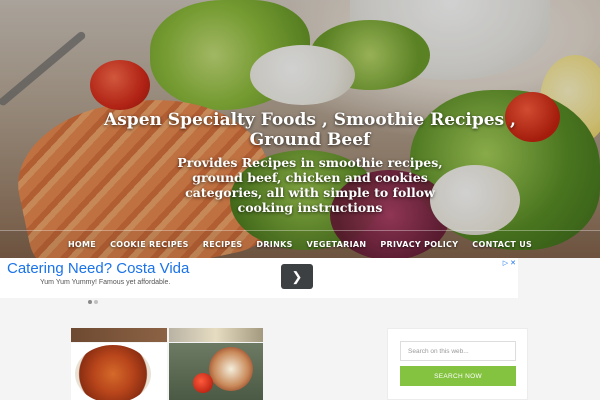  I want to click on nav-item-contact-us: CONTACT US, so click(502, 244).